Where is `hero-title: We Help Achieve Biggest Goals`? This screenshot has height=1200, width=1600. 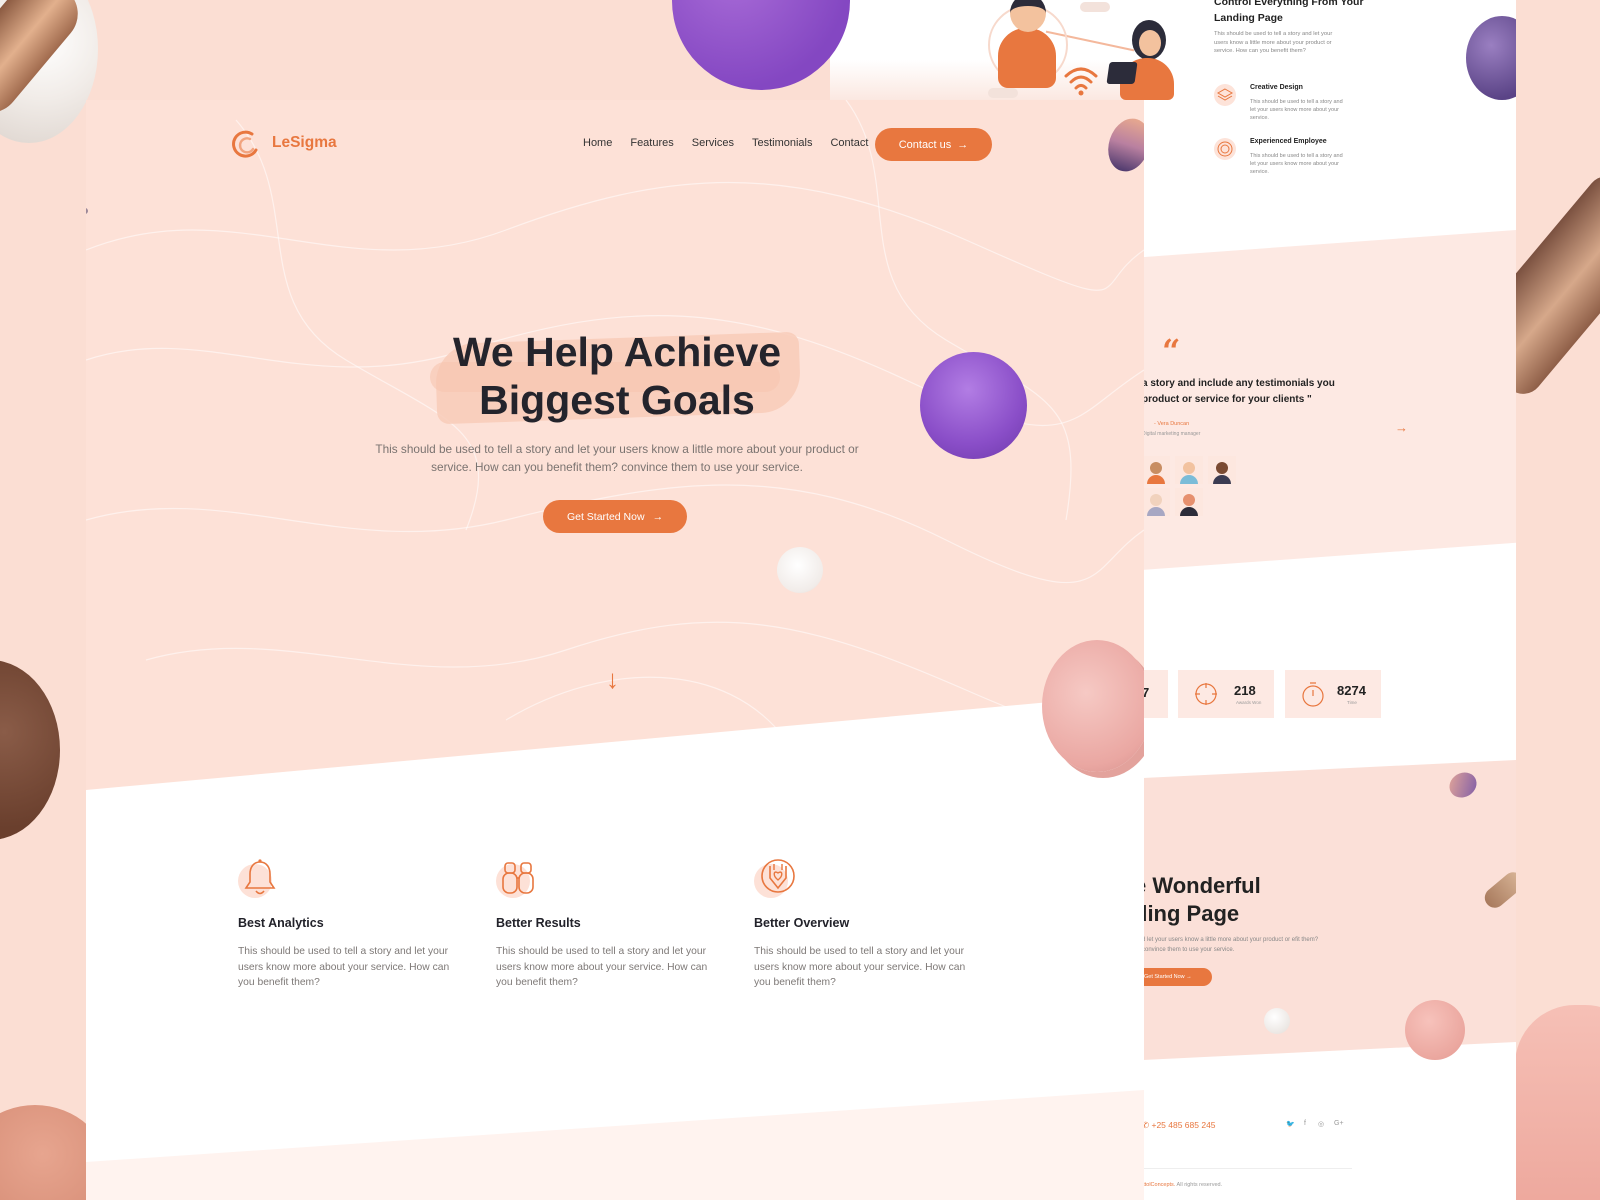
hero-title: We Help Achieve Biggest Goals is located at coordinates (617, 376).